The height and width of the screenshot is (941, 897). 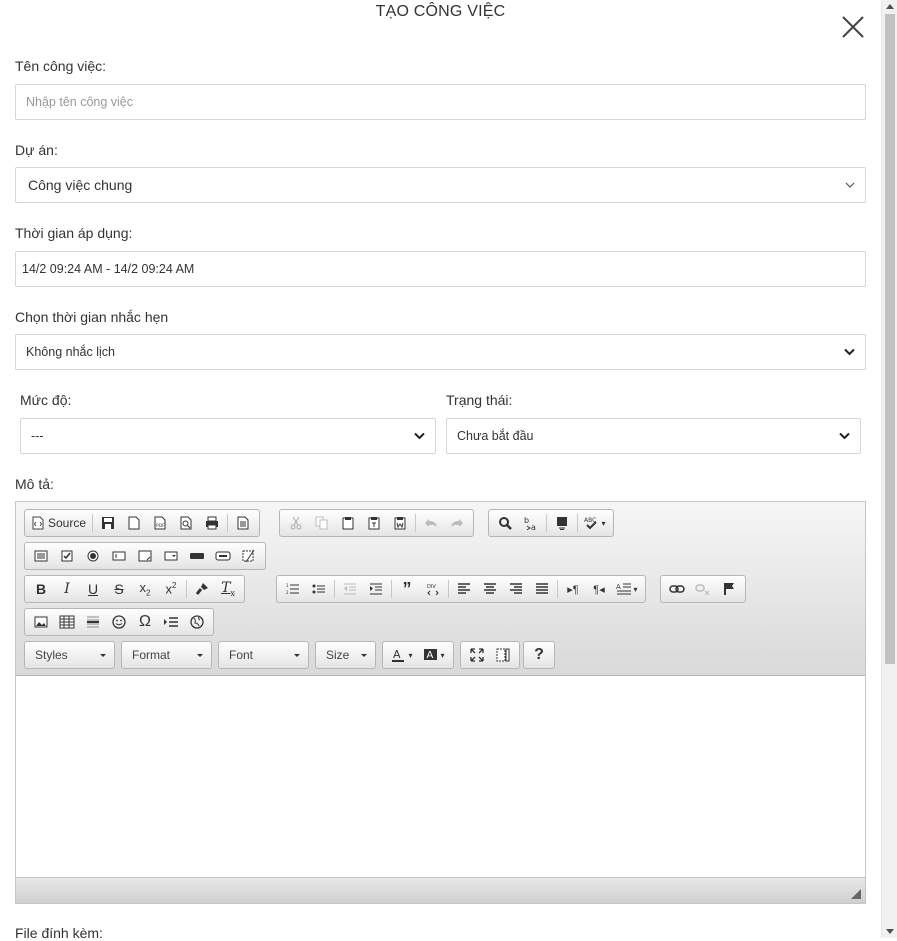 What do you see at coordinates (37, 436) in the screenshot?
I see `priority-value: ---` at bounding box center [37, 436].